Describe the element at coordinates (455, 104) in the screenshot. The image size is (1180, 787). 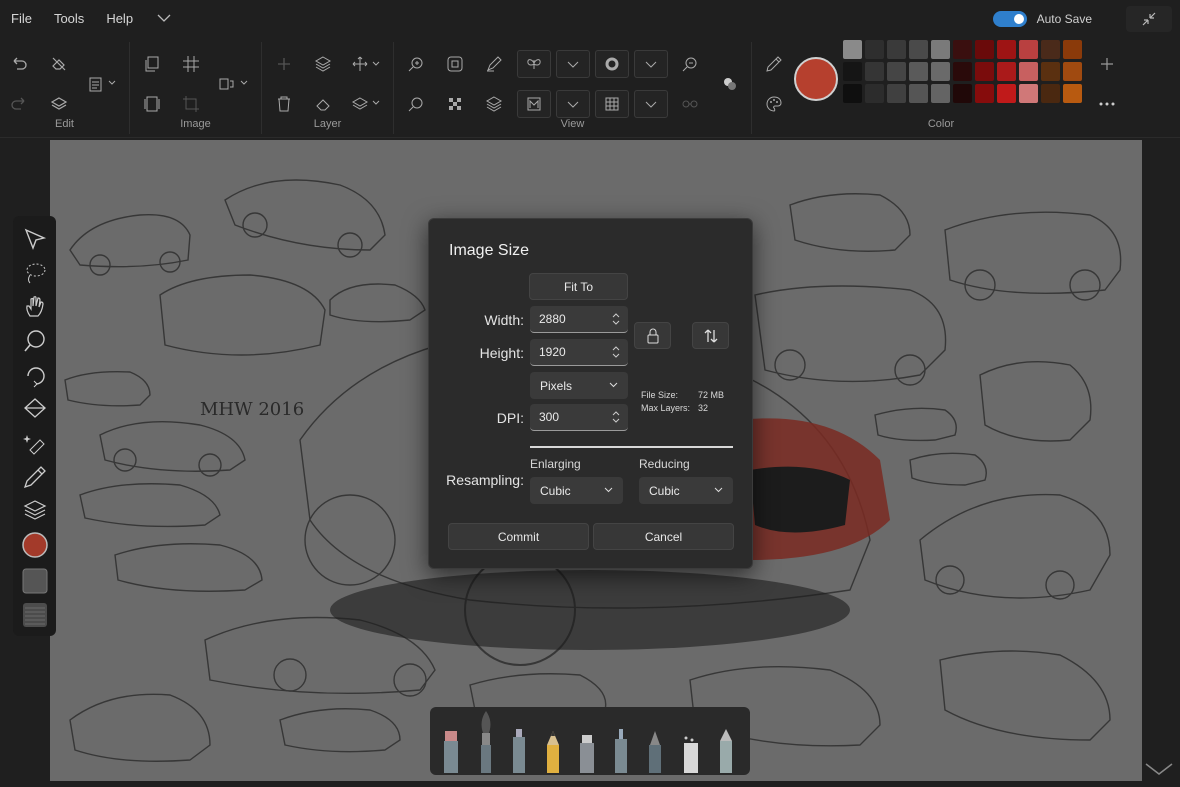
I see `pixel-grid-button` at that location.